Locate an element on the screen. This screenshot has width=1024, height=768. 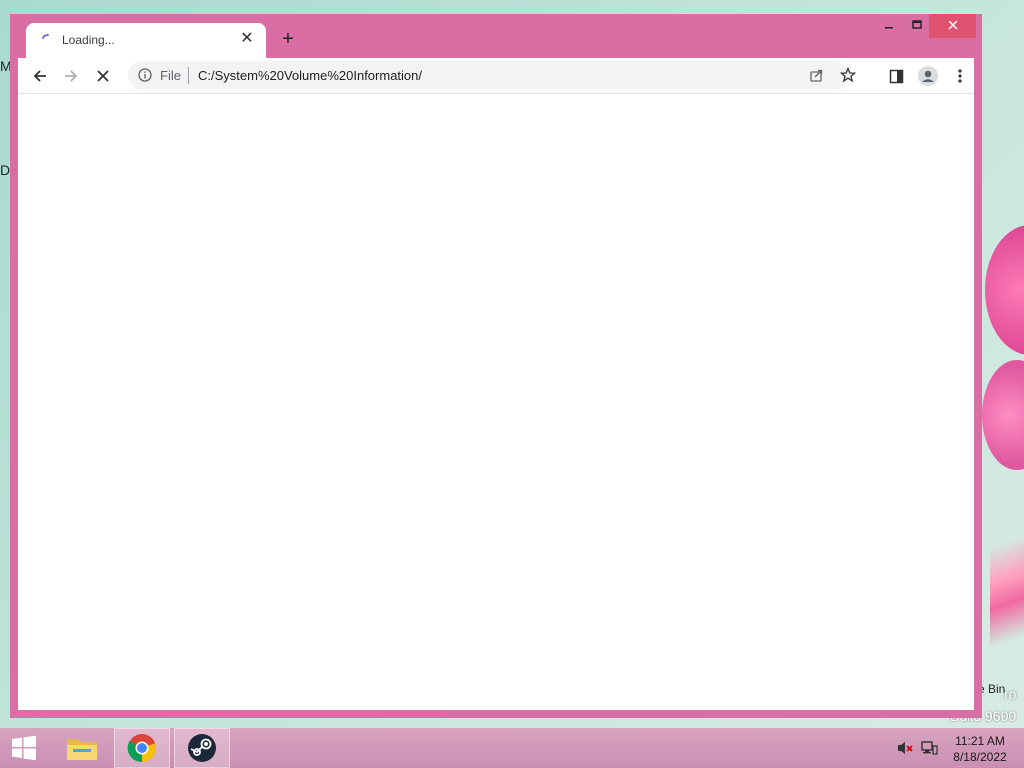
new-tab-button: + is located at coordinates (288, 39).